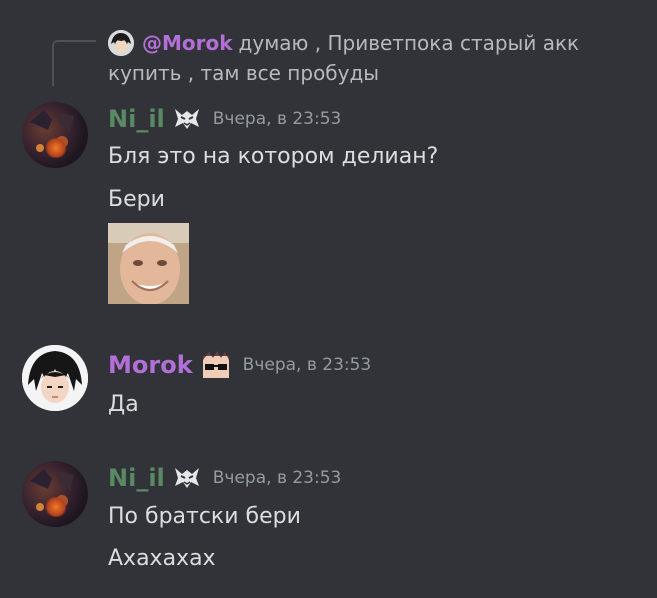  I want to click on message-text: Да, so click(123, 404).